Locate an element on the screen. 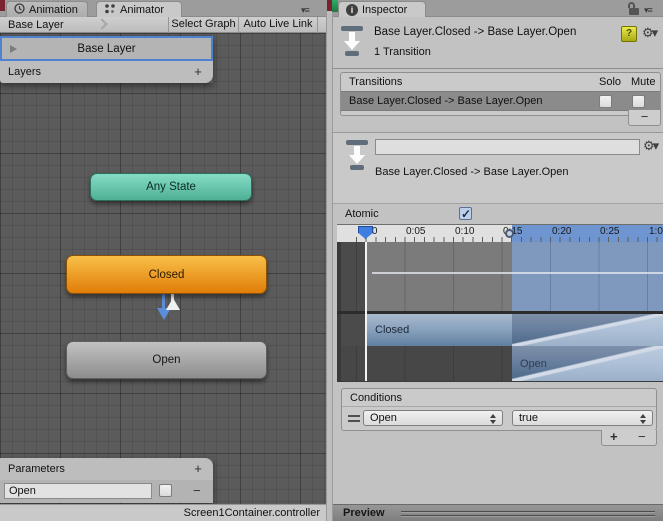  state-node-closed: Closed is located at coordinates (166, 274).